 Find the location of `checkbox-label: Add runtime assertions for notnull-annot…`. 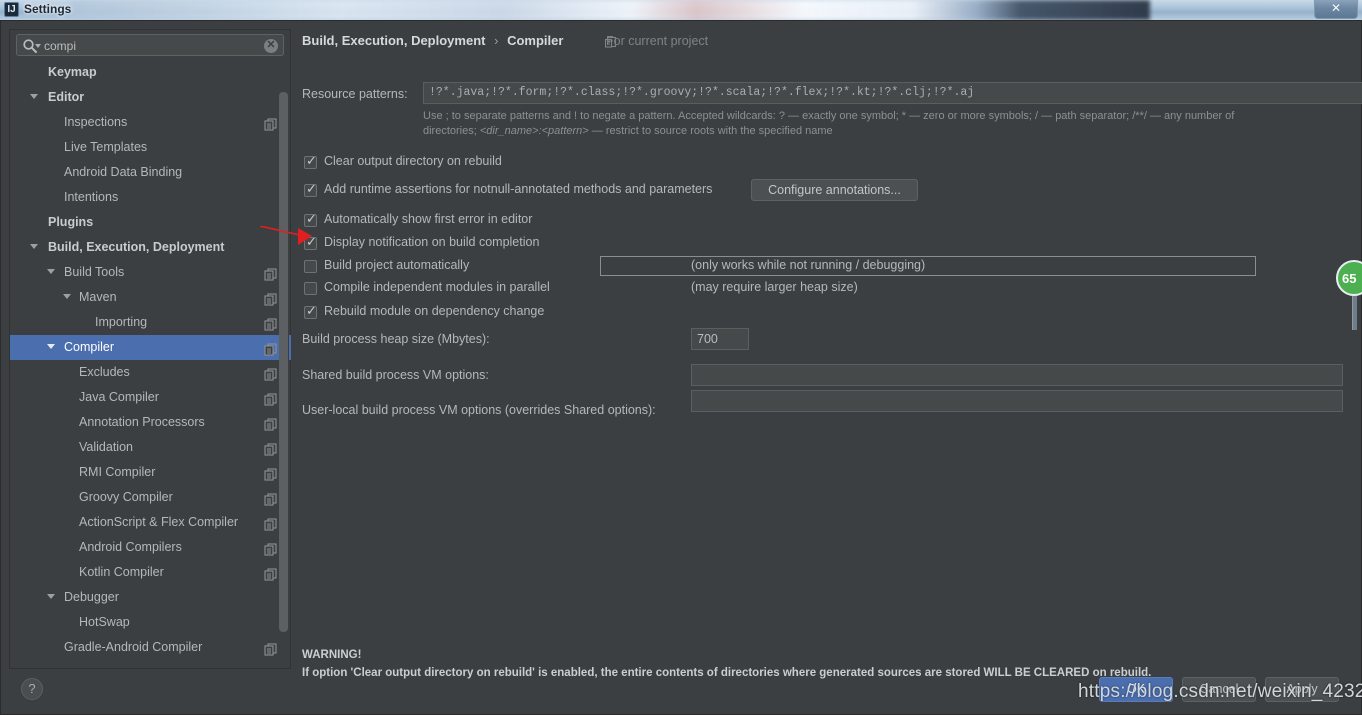

checkbox-label: Add runtime assertions for notnull-annot… is located at coordinates (518, 189).